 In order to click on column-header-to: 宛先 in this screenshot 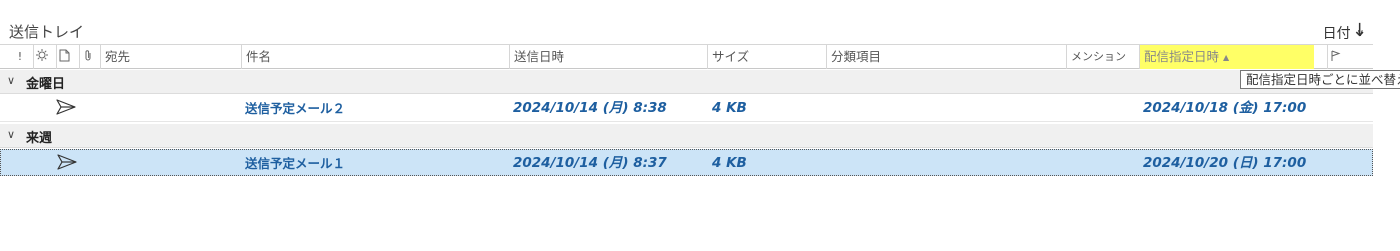, I will do `click(170, 57)`.